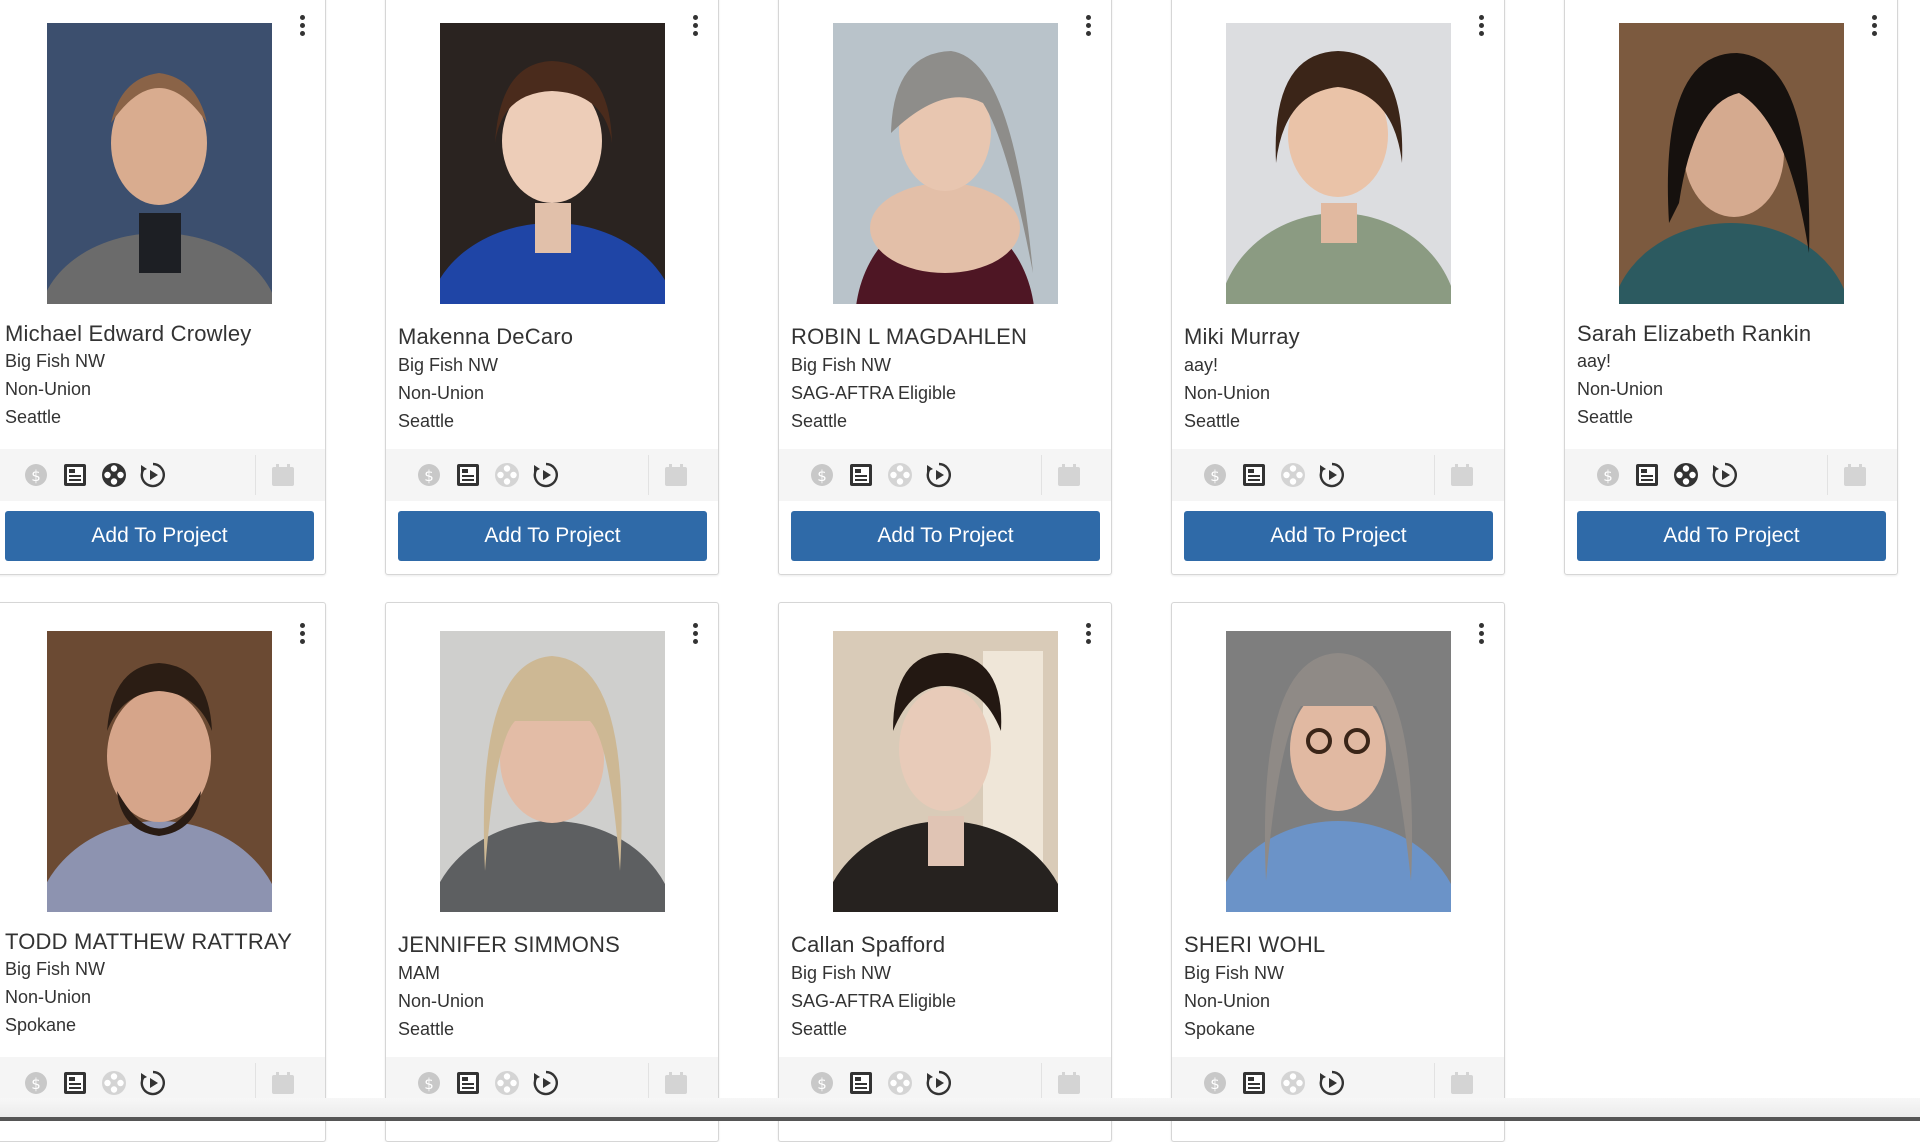 The image size is (1920, 1142). I want to click on talent-city: Seattle, so click(819, 421).